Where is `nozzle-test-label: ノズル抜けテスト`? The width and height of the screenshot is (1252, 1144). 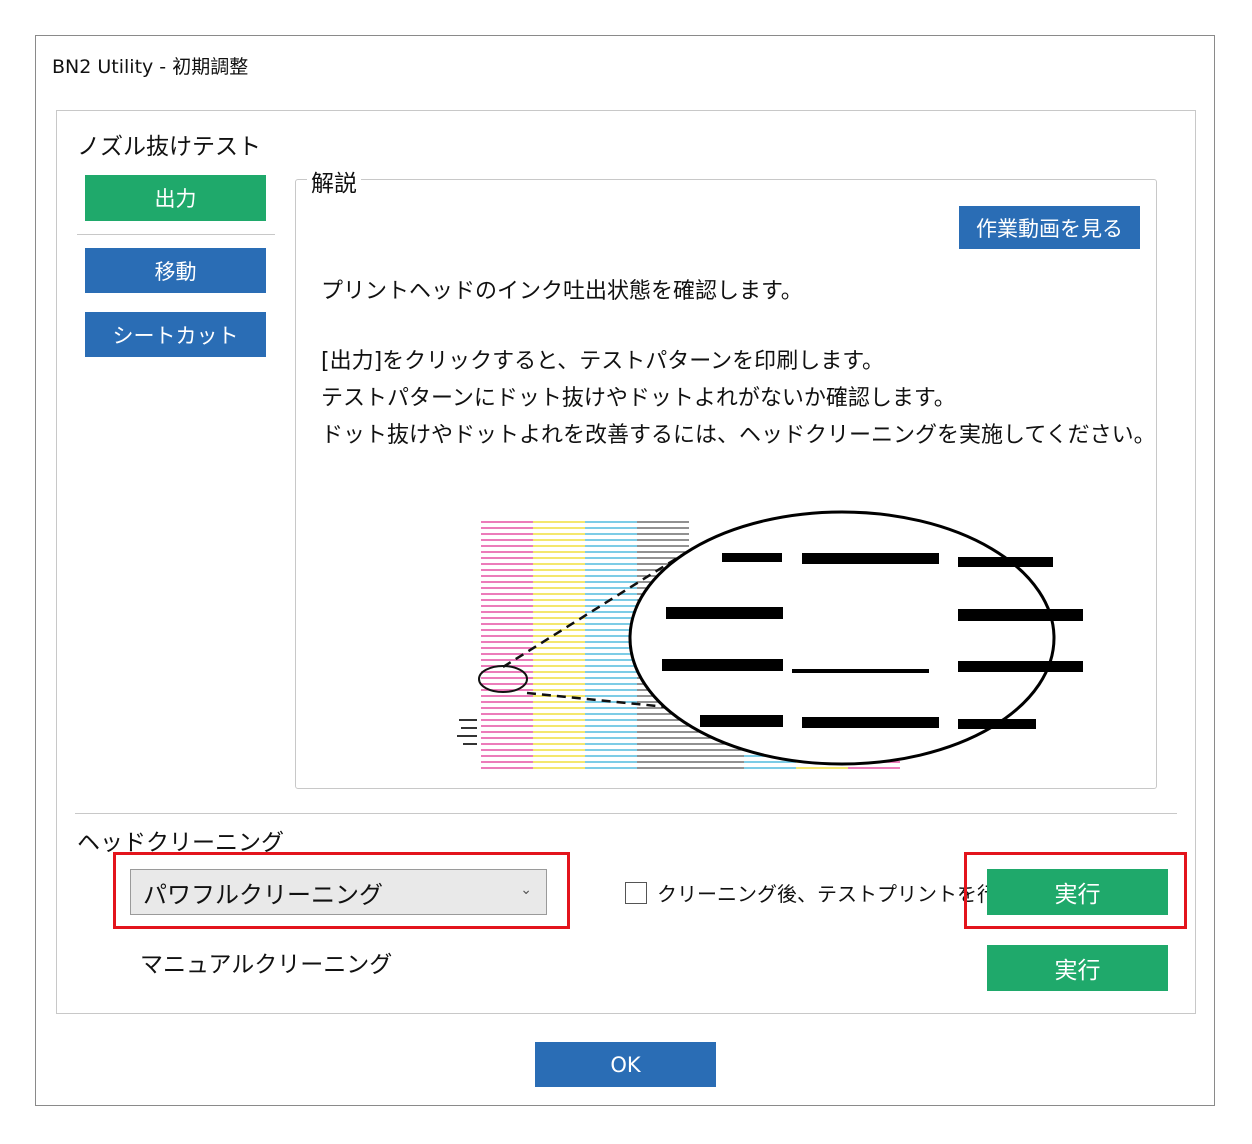 nozzle-test-label: ノズル抜けテスト is located at coordinates (169, 147).